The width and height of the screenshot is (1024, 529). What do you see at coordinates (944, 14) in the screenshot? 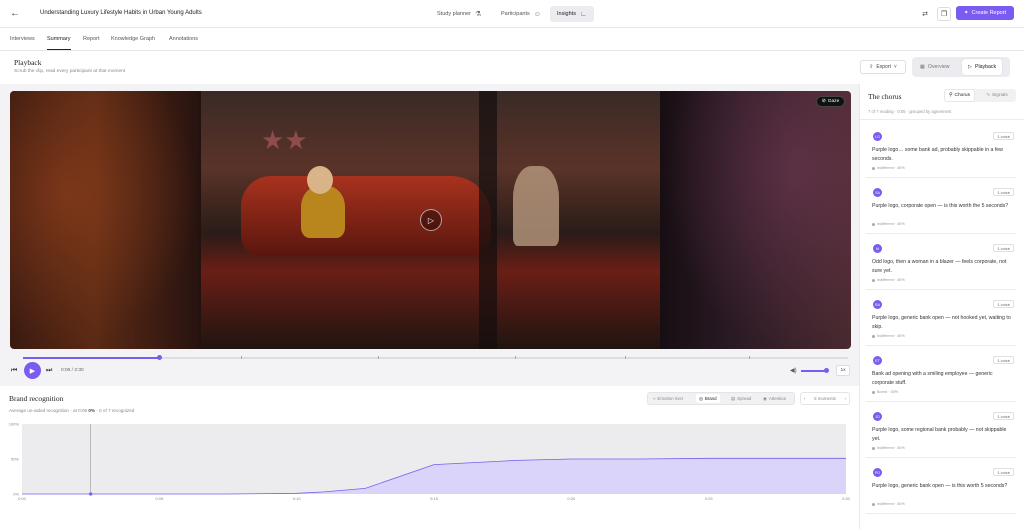
I see `copy-icon: ❐` at bounding box center [944, 14].